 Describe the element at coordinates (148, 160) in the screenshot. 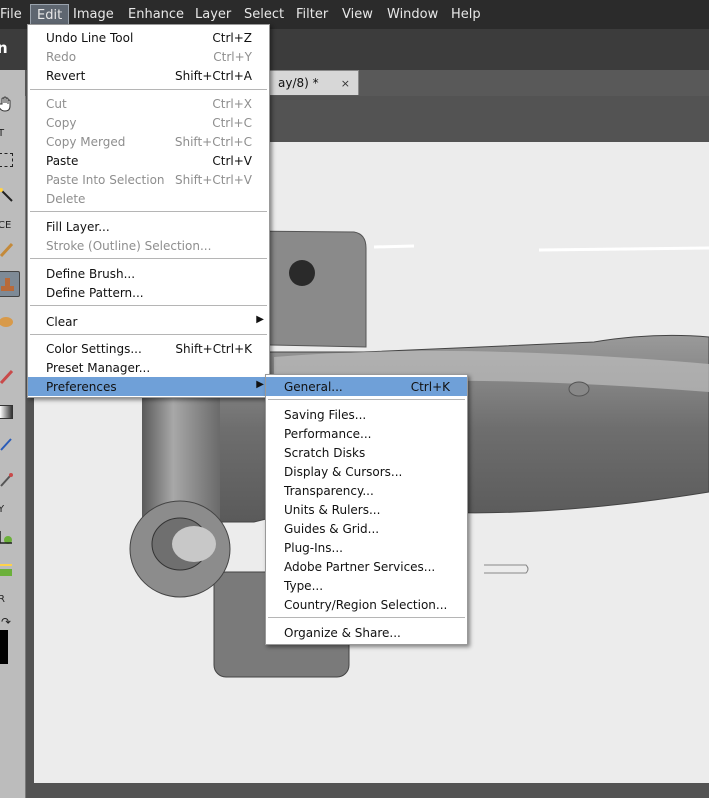

I see `menu-item-paste: Paste Ctrl+V` at that location.